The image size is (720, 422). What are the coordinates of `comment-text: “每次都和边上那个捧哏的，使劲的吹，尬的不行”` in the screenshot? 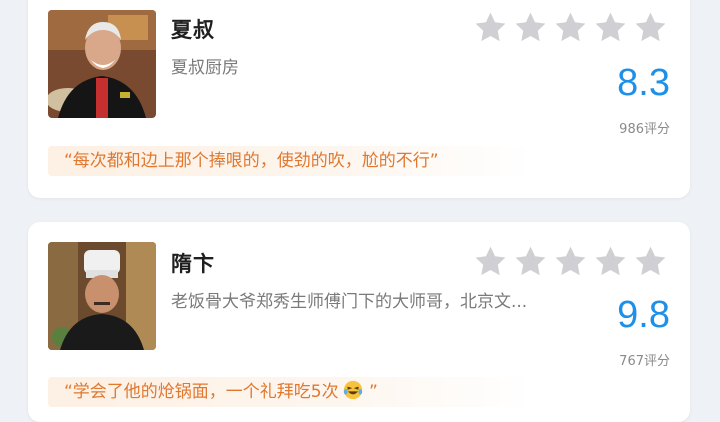 It's located at (251, 161).